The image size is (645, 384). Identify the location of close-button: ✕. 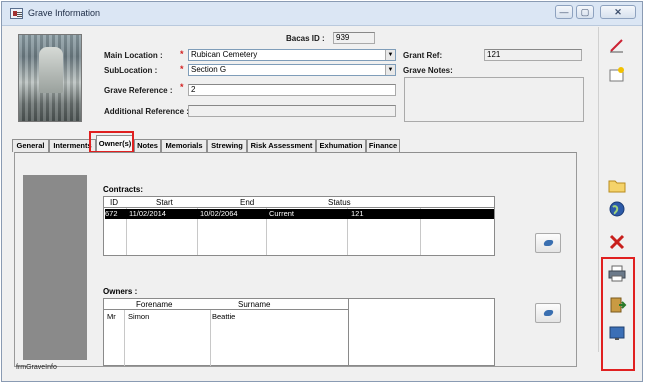
(618, 12).